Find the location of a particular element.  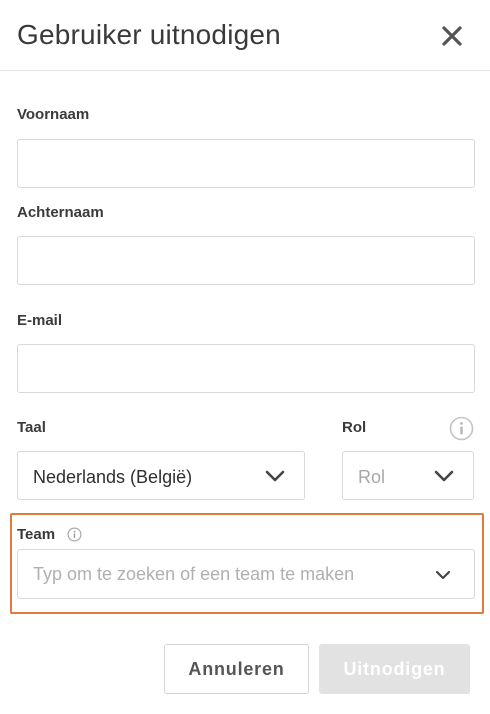

team-label: Team is located at coordinates (36, 534).